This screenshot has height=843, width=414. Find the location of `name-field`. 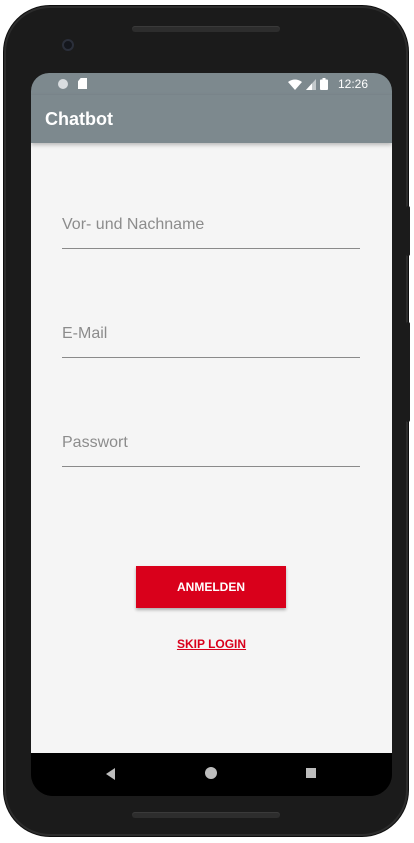

name-field is located at coordinates (211, 228).